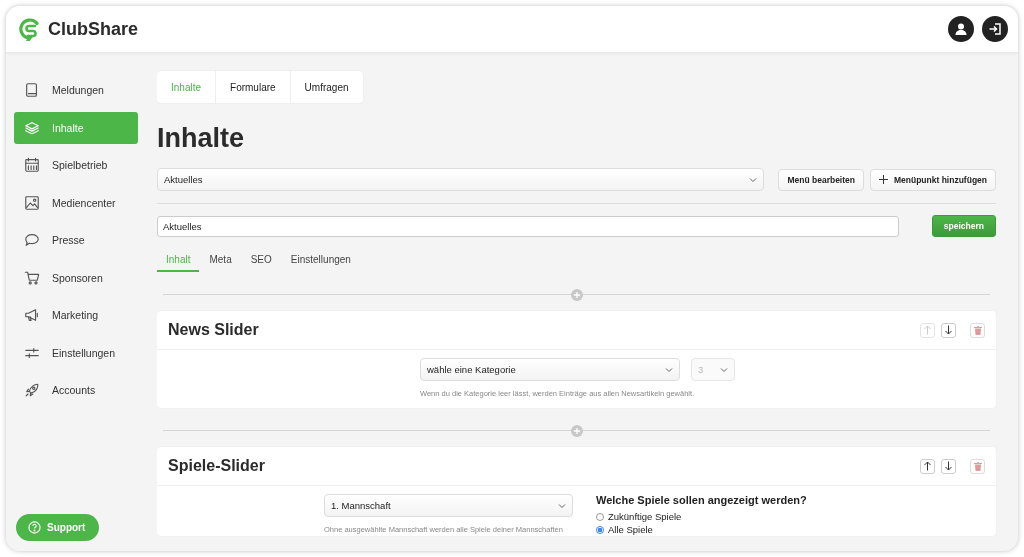  I want to click on tab: Meta, so click(220, 261).